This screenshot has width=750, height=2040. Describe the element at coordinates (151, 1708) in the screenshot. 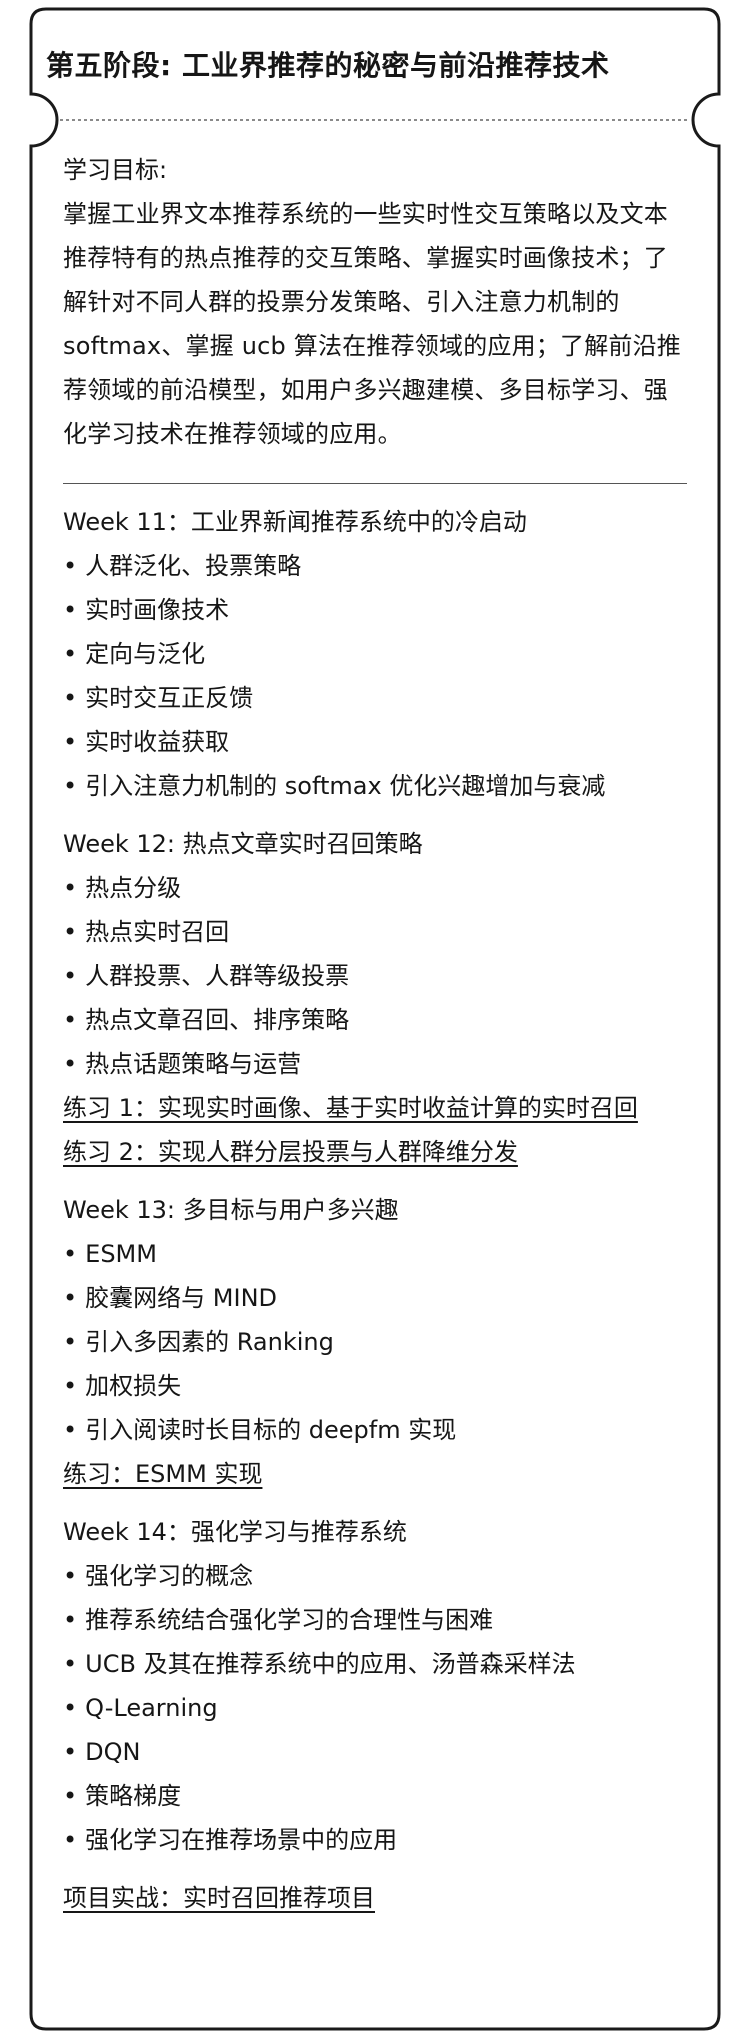

I see `list-item-text: Q-Learning` at that location.